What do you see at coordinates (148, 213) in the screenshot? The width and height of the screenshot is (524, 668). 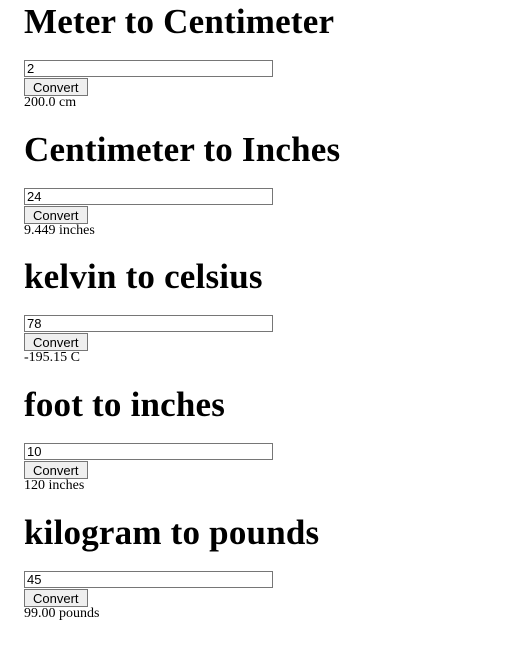 I see `converter-form: Convert 9.449 inches` at bounding box center [148, 213].